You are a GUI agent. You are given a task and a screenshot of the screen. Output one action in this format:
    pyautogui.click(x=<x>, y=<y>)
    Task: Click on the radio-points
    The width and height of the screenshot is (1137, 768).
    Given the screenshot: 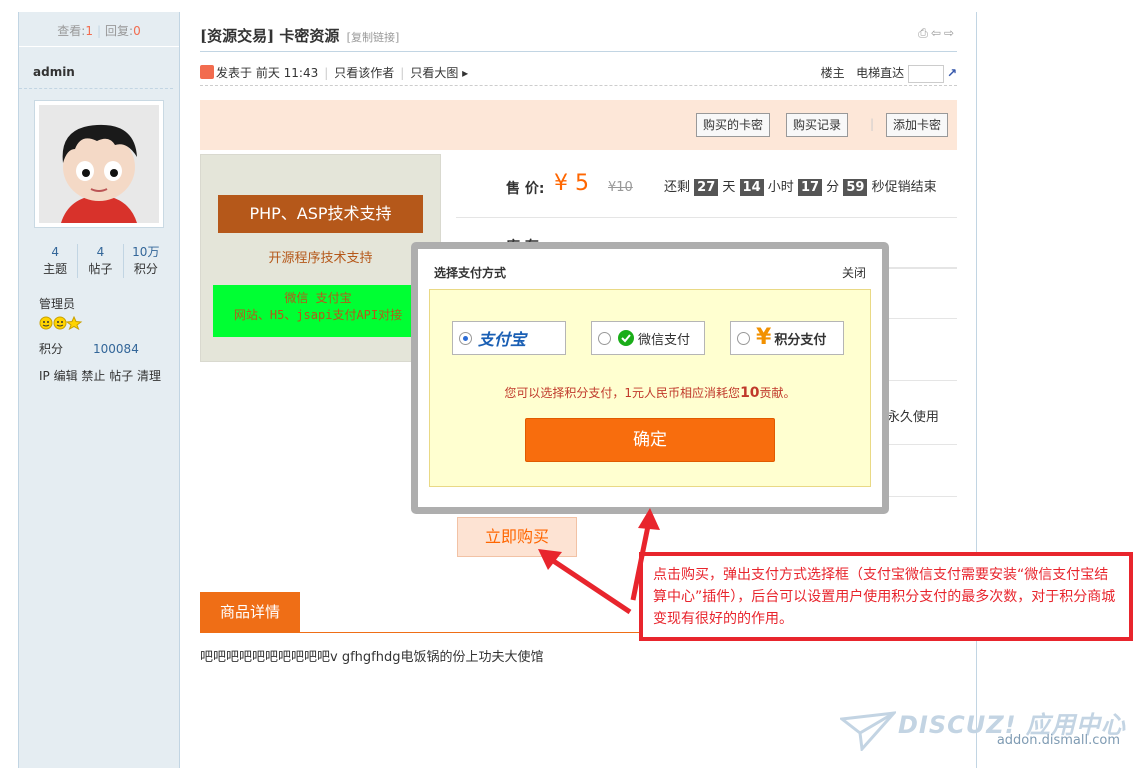 What is the action you would take?
    pyautogui.click(x=743, y=338)
    